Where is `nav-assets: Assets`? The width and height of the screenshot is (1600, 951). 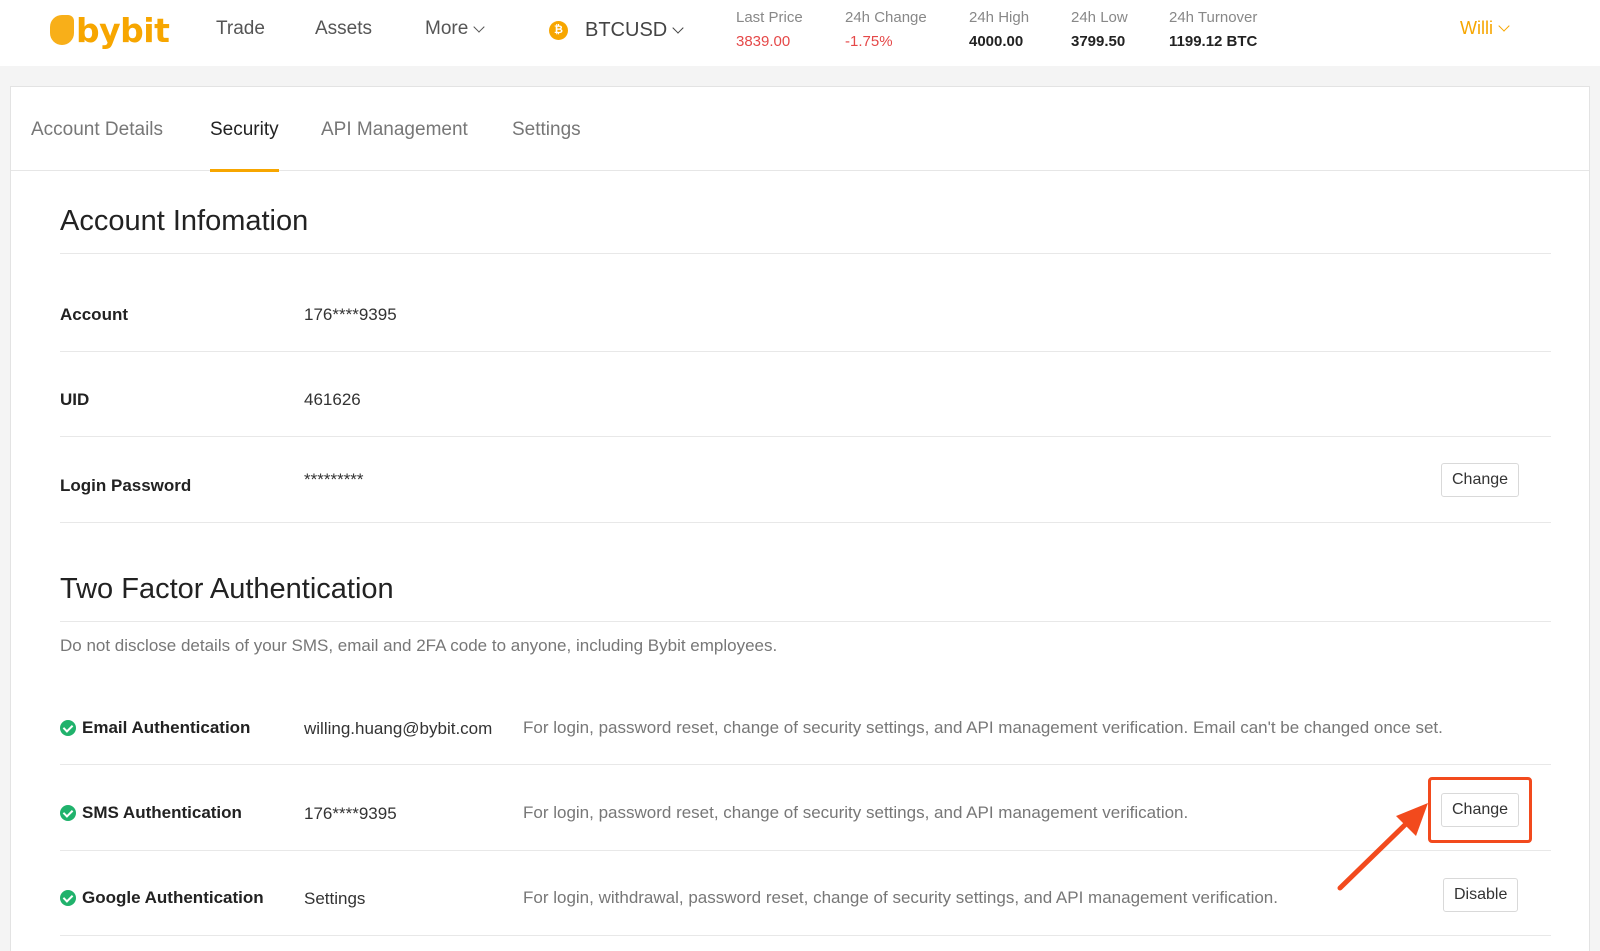
nav-assets: Assets is located at coordinates (343, 29).